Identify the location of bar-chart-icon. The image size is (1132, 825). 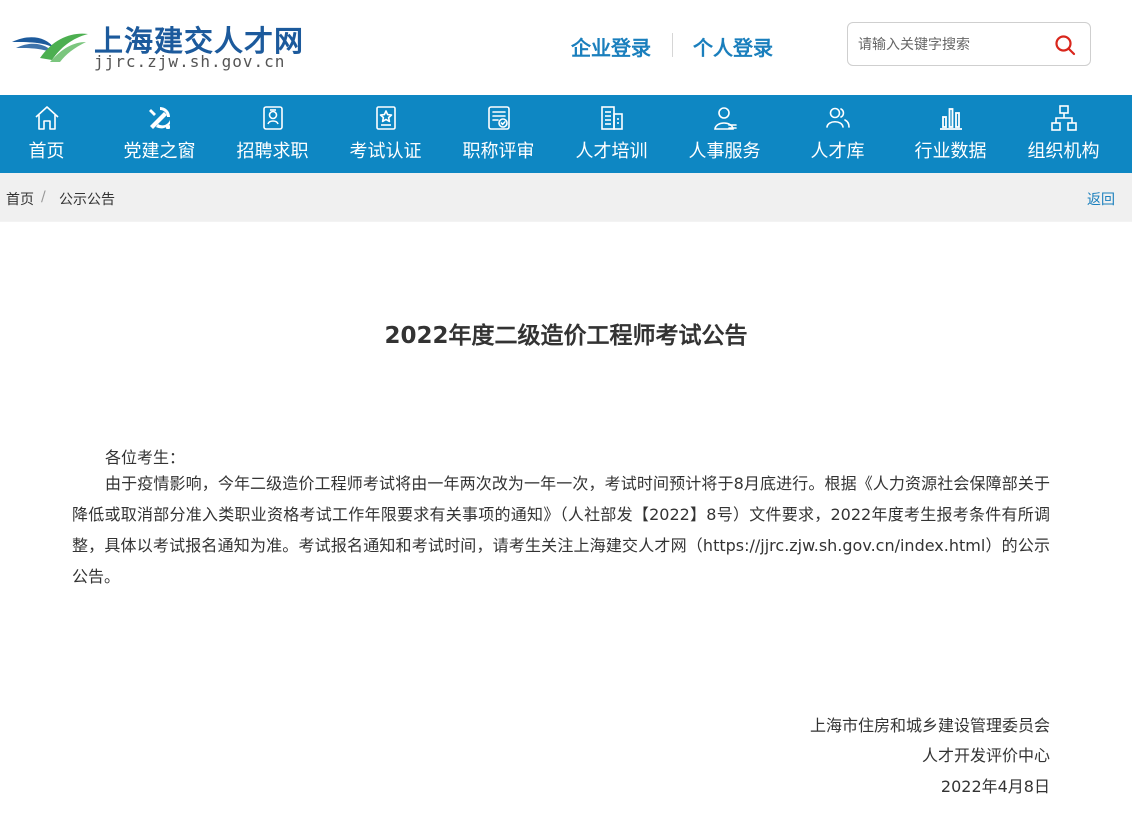
(951, 119).